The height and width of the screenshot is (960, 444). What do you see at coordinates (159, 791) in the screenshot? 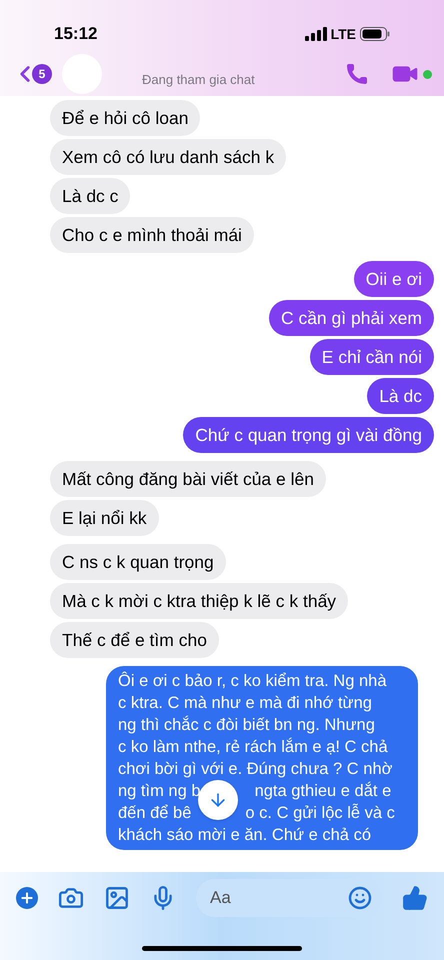
I see `message-text: ng tìm ng b` at bounding box center [159, 791].